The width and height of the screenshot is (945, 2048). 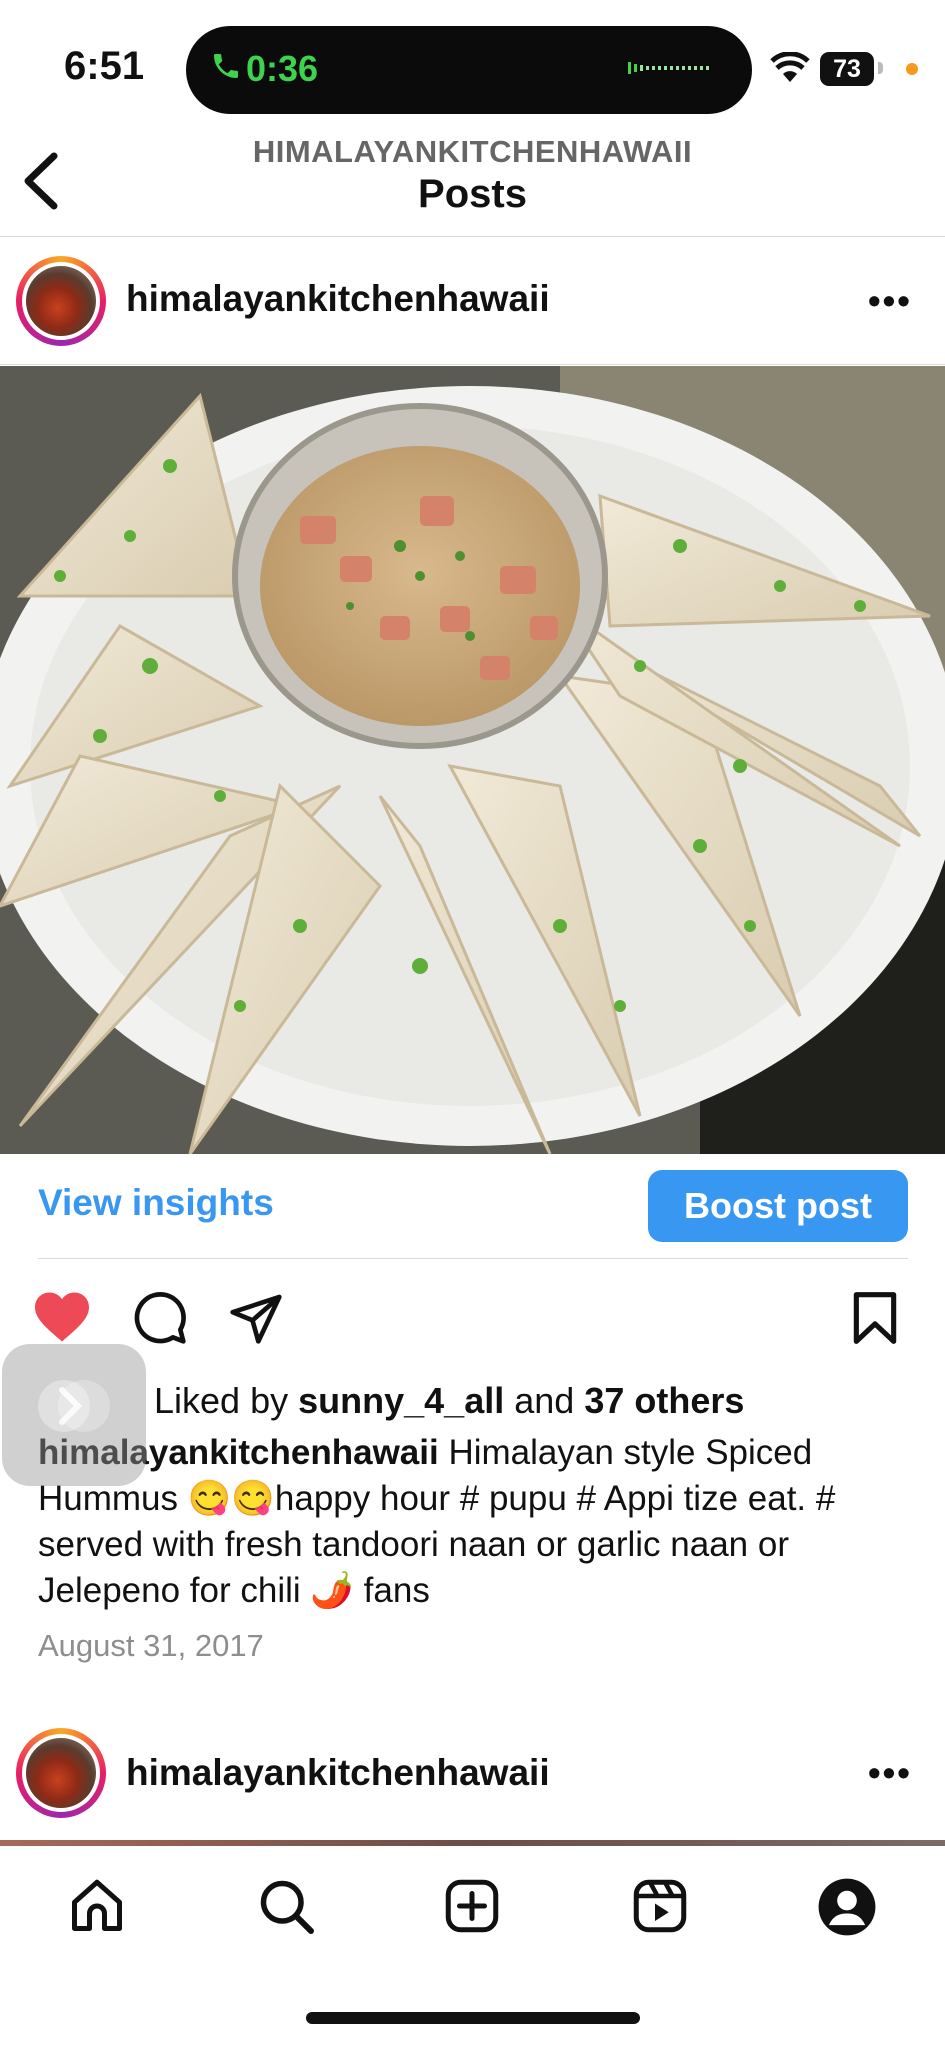 What do you see at coordinates (401, 1400) in the screenshot?
I see `liker-username: sunny_4_all` at bounding box center [401, 1400].